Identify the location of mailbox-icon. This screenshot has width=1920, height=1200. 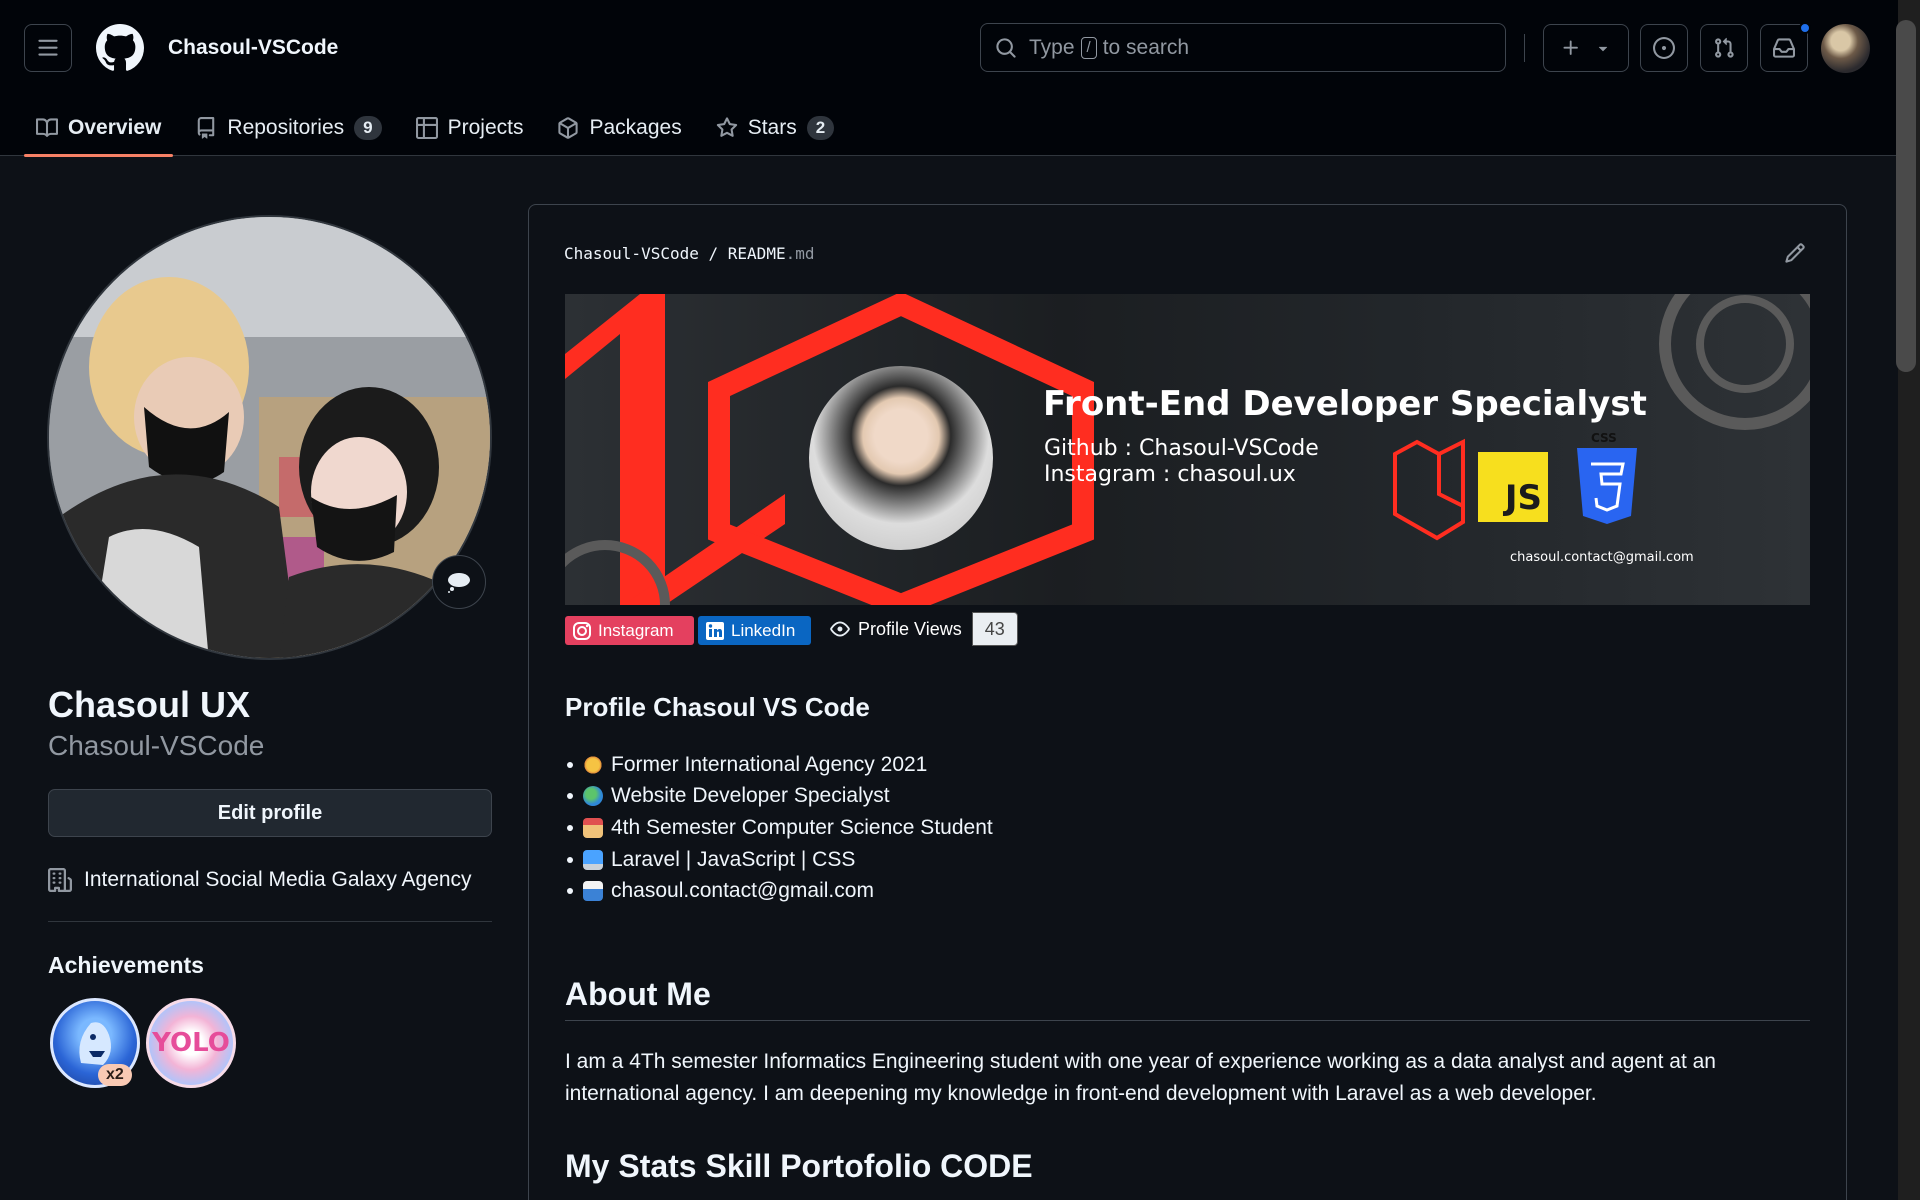
(593, 891).